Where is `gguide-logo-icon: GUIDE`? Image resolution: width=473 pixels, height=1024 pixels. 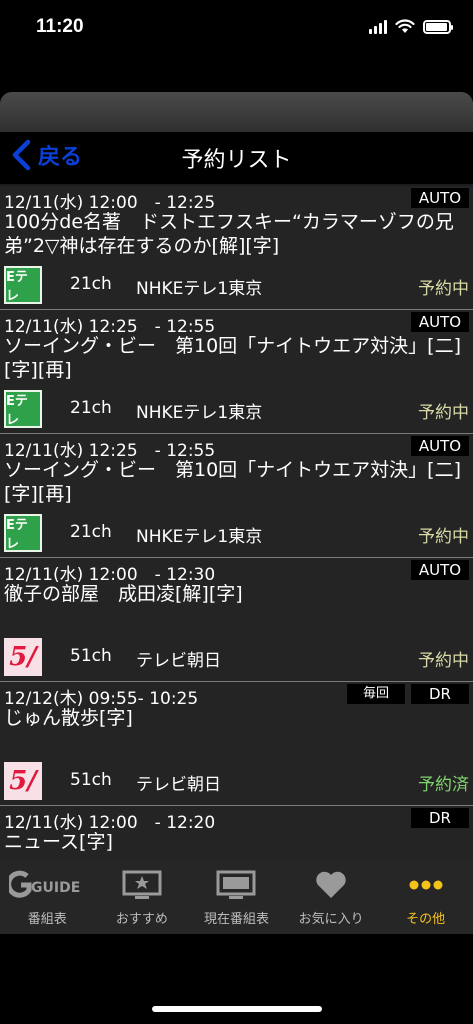 gguide-logo-icon: GUIDE is located at coordinates (47, 885).